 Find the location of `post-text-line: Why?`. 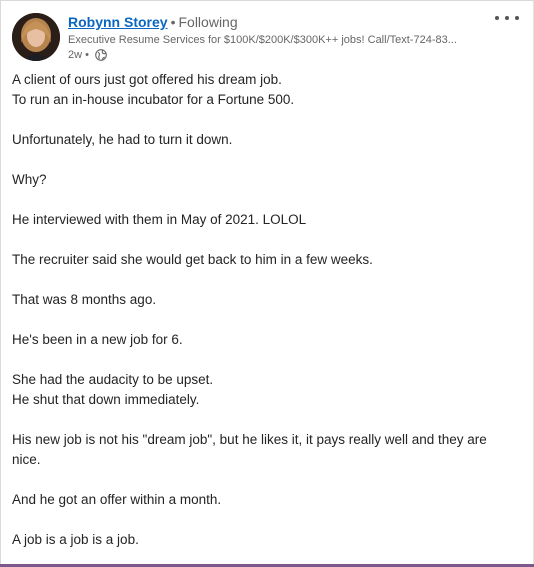

post-text-line: Why? is located at coordinates (29, 179).